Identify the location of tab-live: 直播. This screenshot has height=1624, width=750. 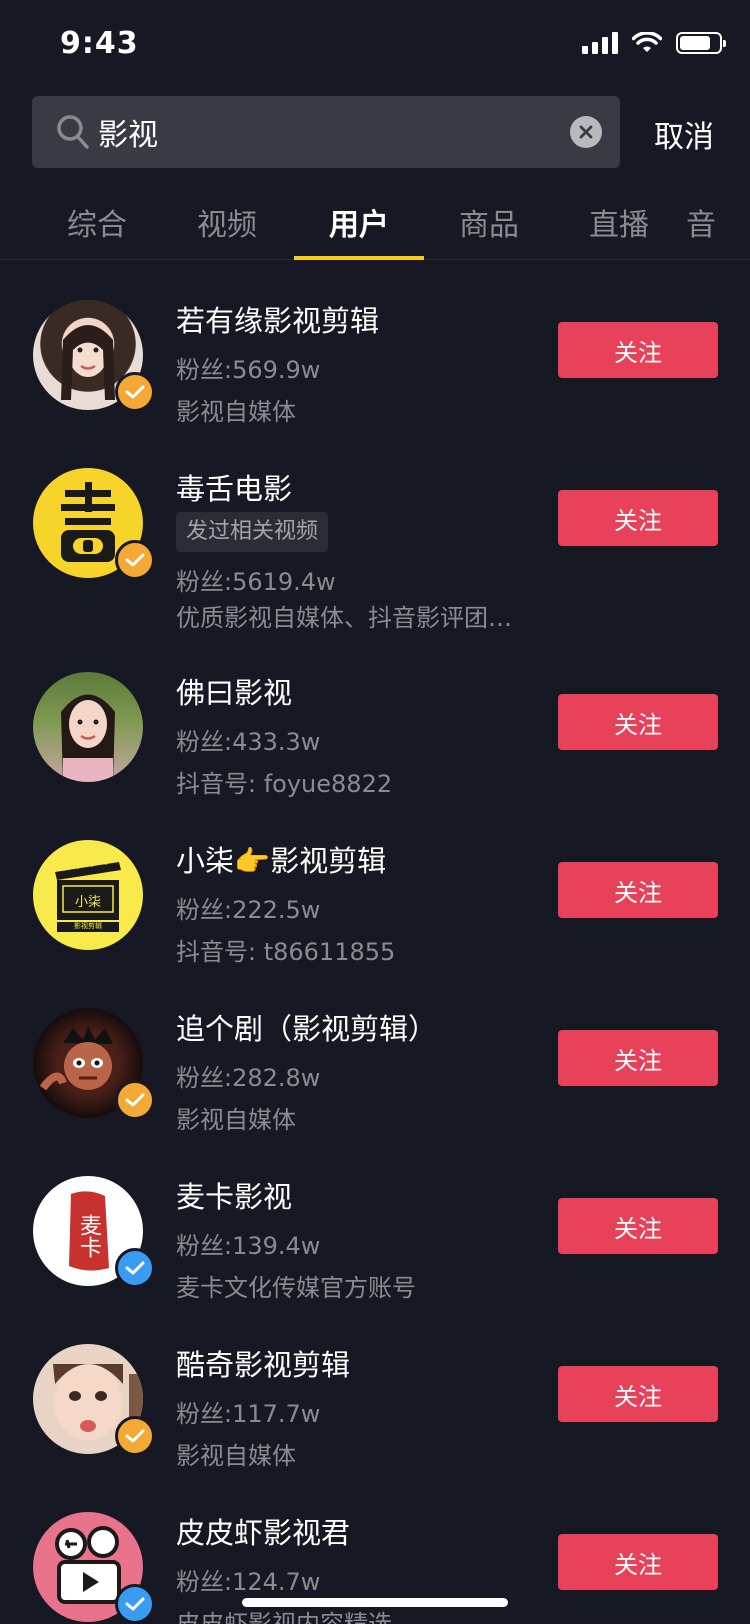
(619, 222).